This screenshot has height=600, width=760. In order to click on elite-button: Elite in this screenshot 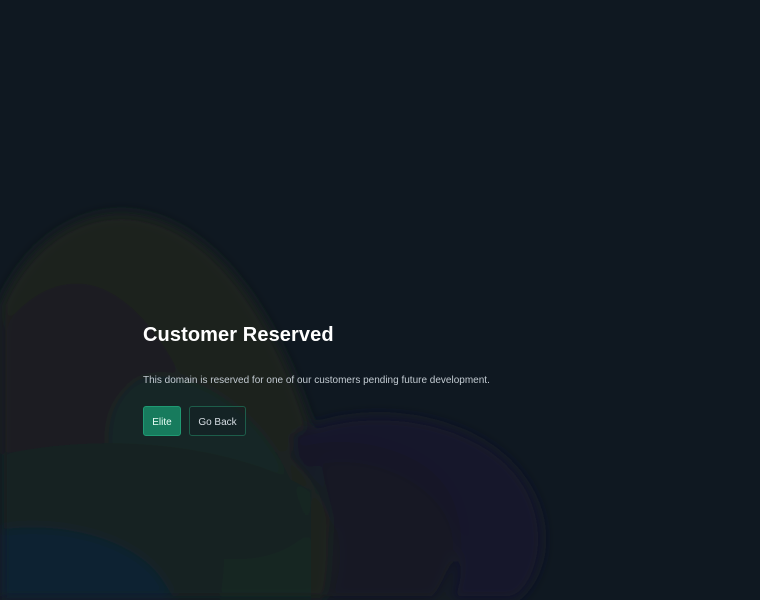, I will do `click(162, 421)`.